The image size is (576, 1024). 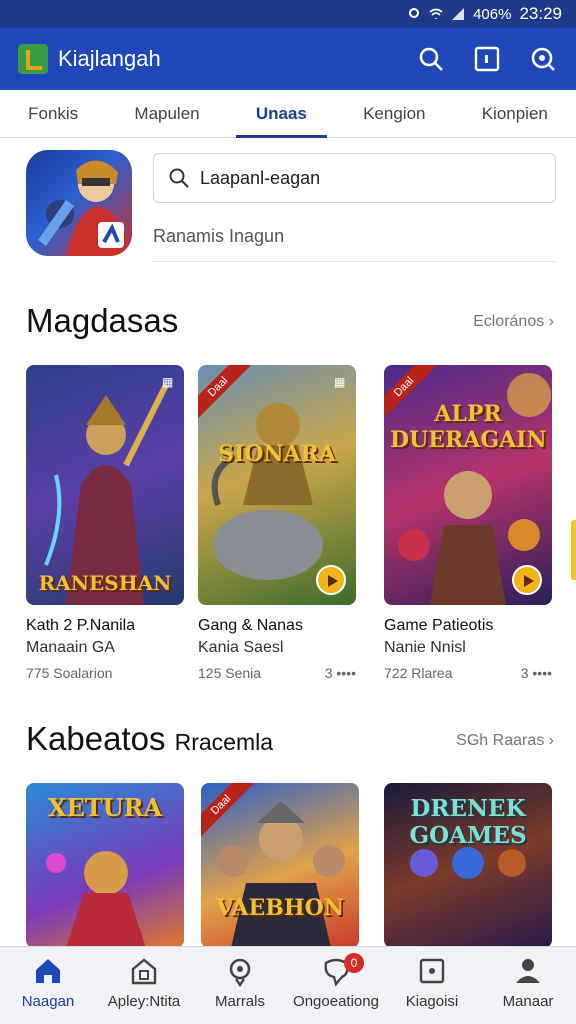 I want to click on search-field, so click(x=354, y=178).